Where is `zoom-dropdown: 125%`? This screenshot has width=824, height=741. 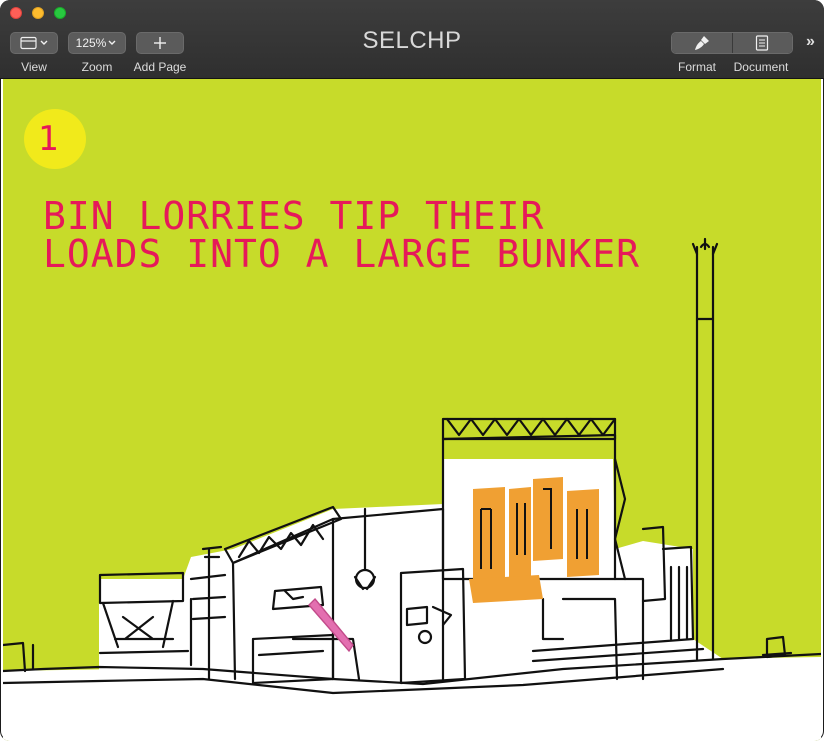
zoom-dropdown: 125% is located at coordinates (97, 43).